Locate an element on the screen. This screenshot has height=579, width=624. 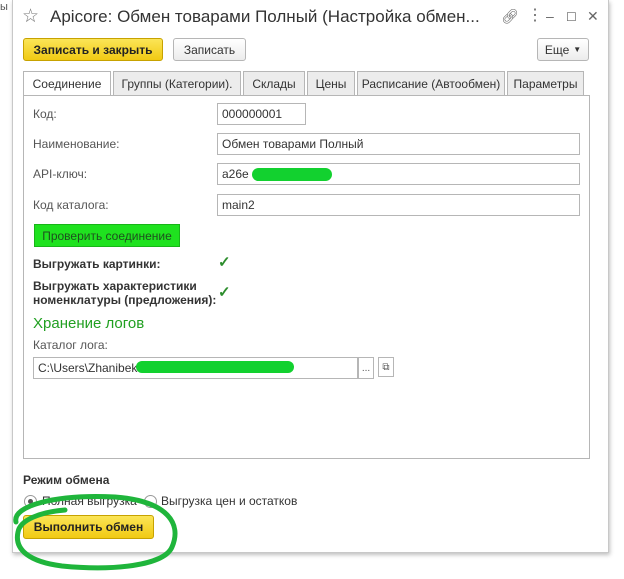
api-key-value: a26e is located at coordinates (235, 174).